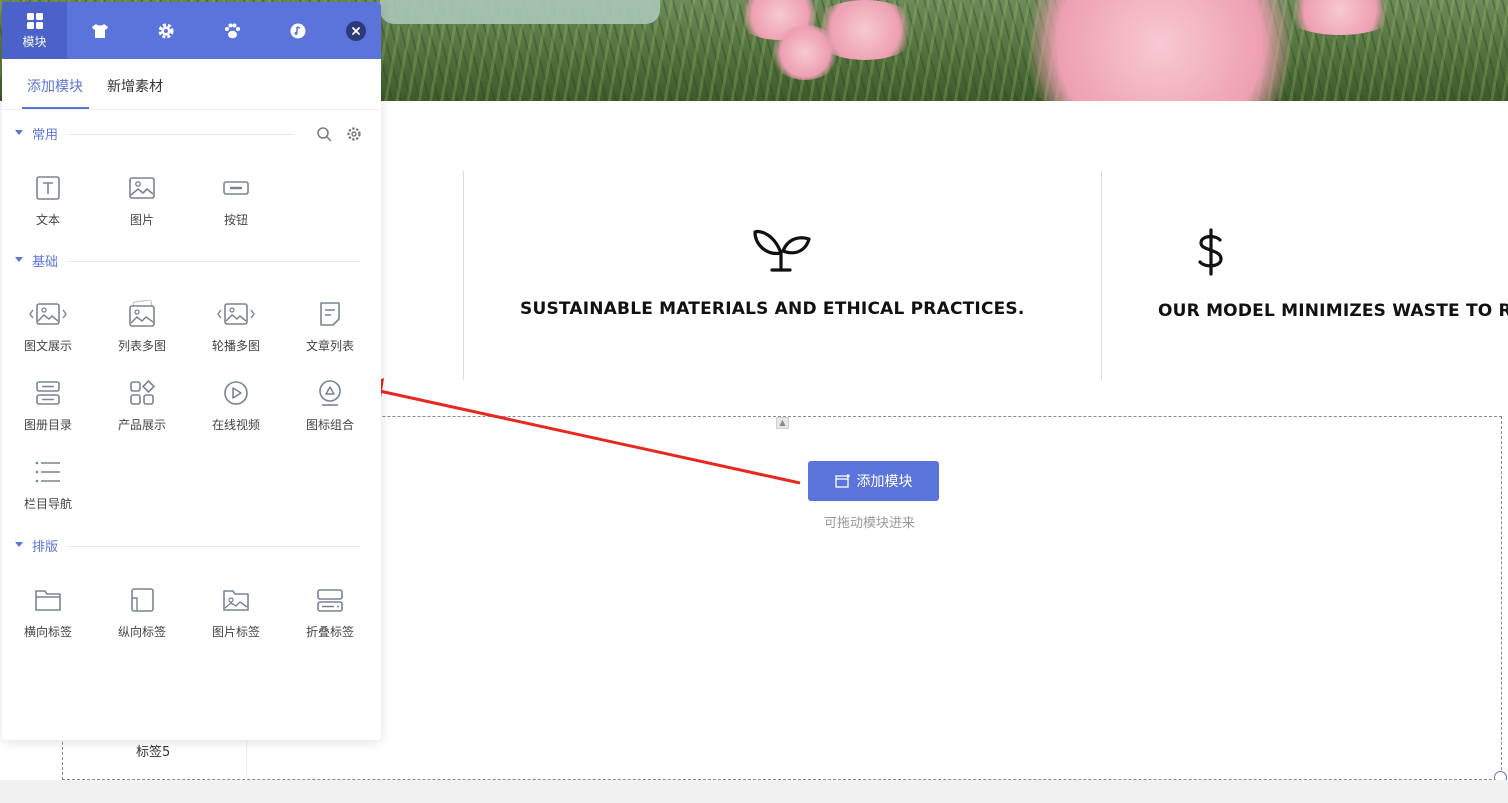 Image resolution: width=1508 pixels, height=803 pixels. What do you see at coordinates (34, 41) in the screenshot?
I see `tab-modules-label: 模块` at bounding box center [34, 41].